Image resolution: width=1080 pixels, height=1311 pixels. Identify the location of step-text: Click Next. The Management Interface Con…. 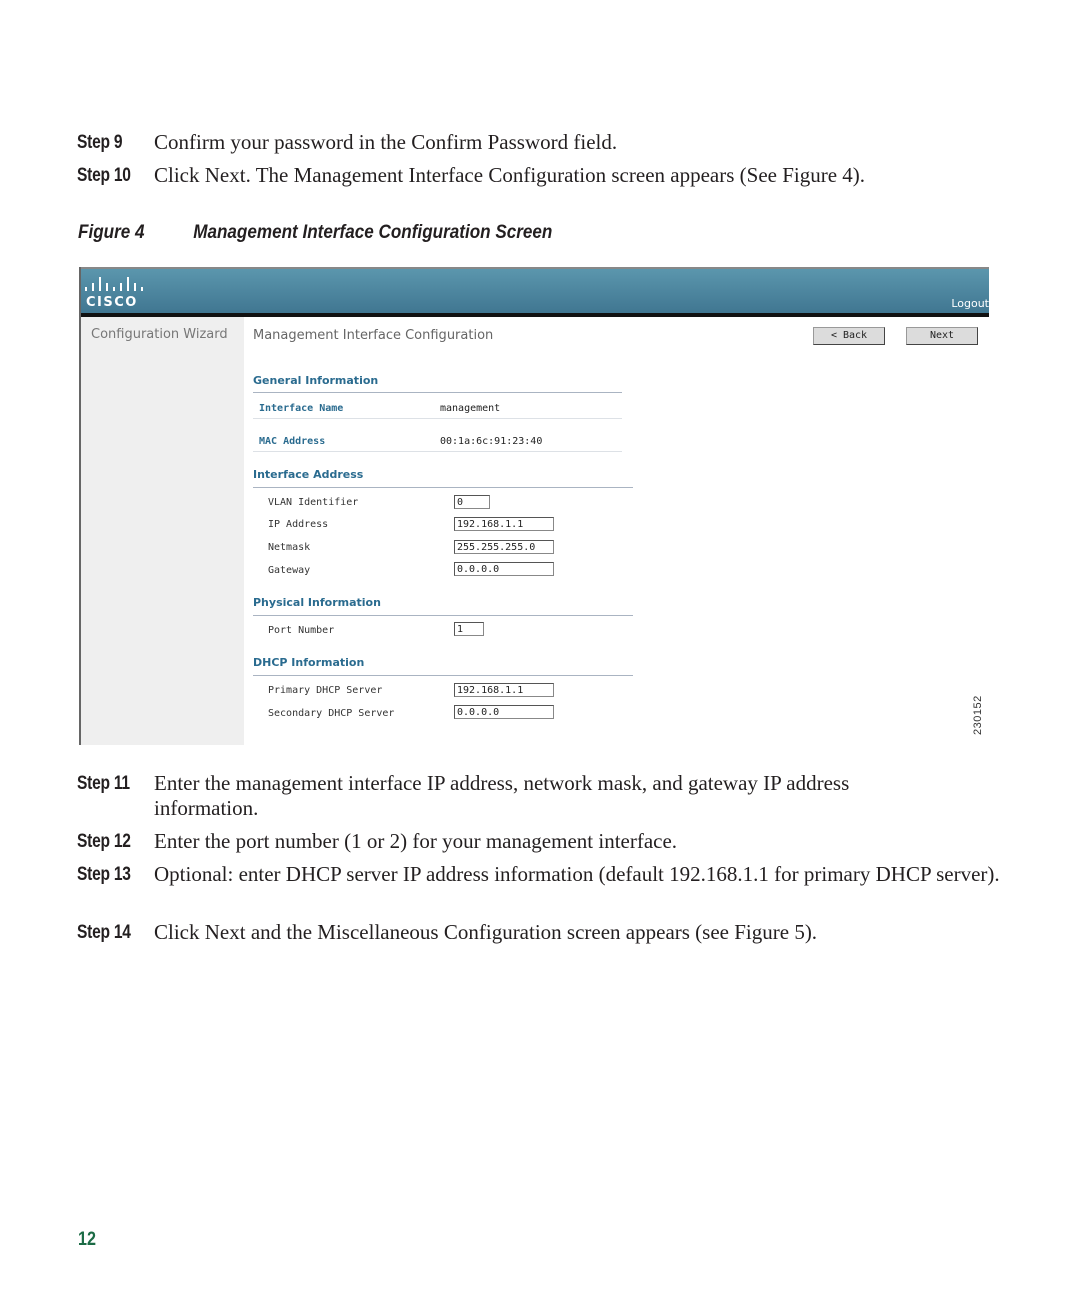
(510, 175).